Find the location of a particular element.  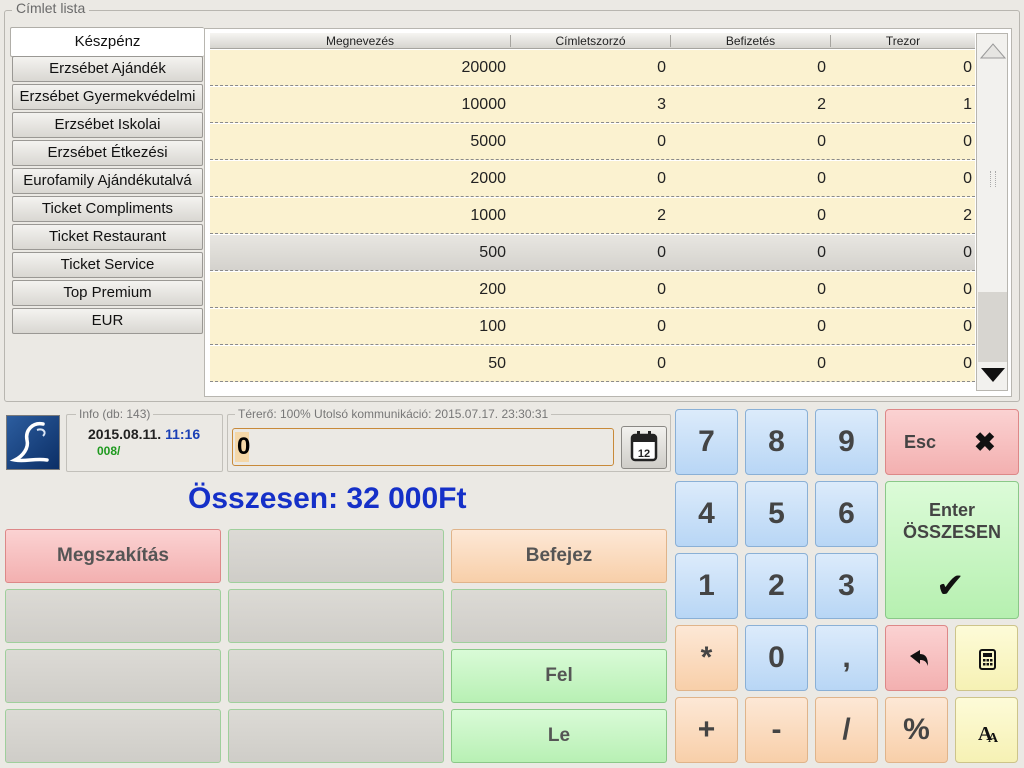

key-2: 2 is located at coordinates (776, 586).